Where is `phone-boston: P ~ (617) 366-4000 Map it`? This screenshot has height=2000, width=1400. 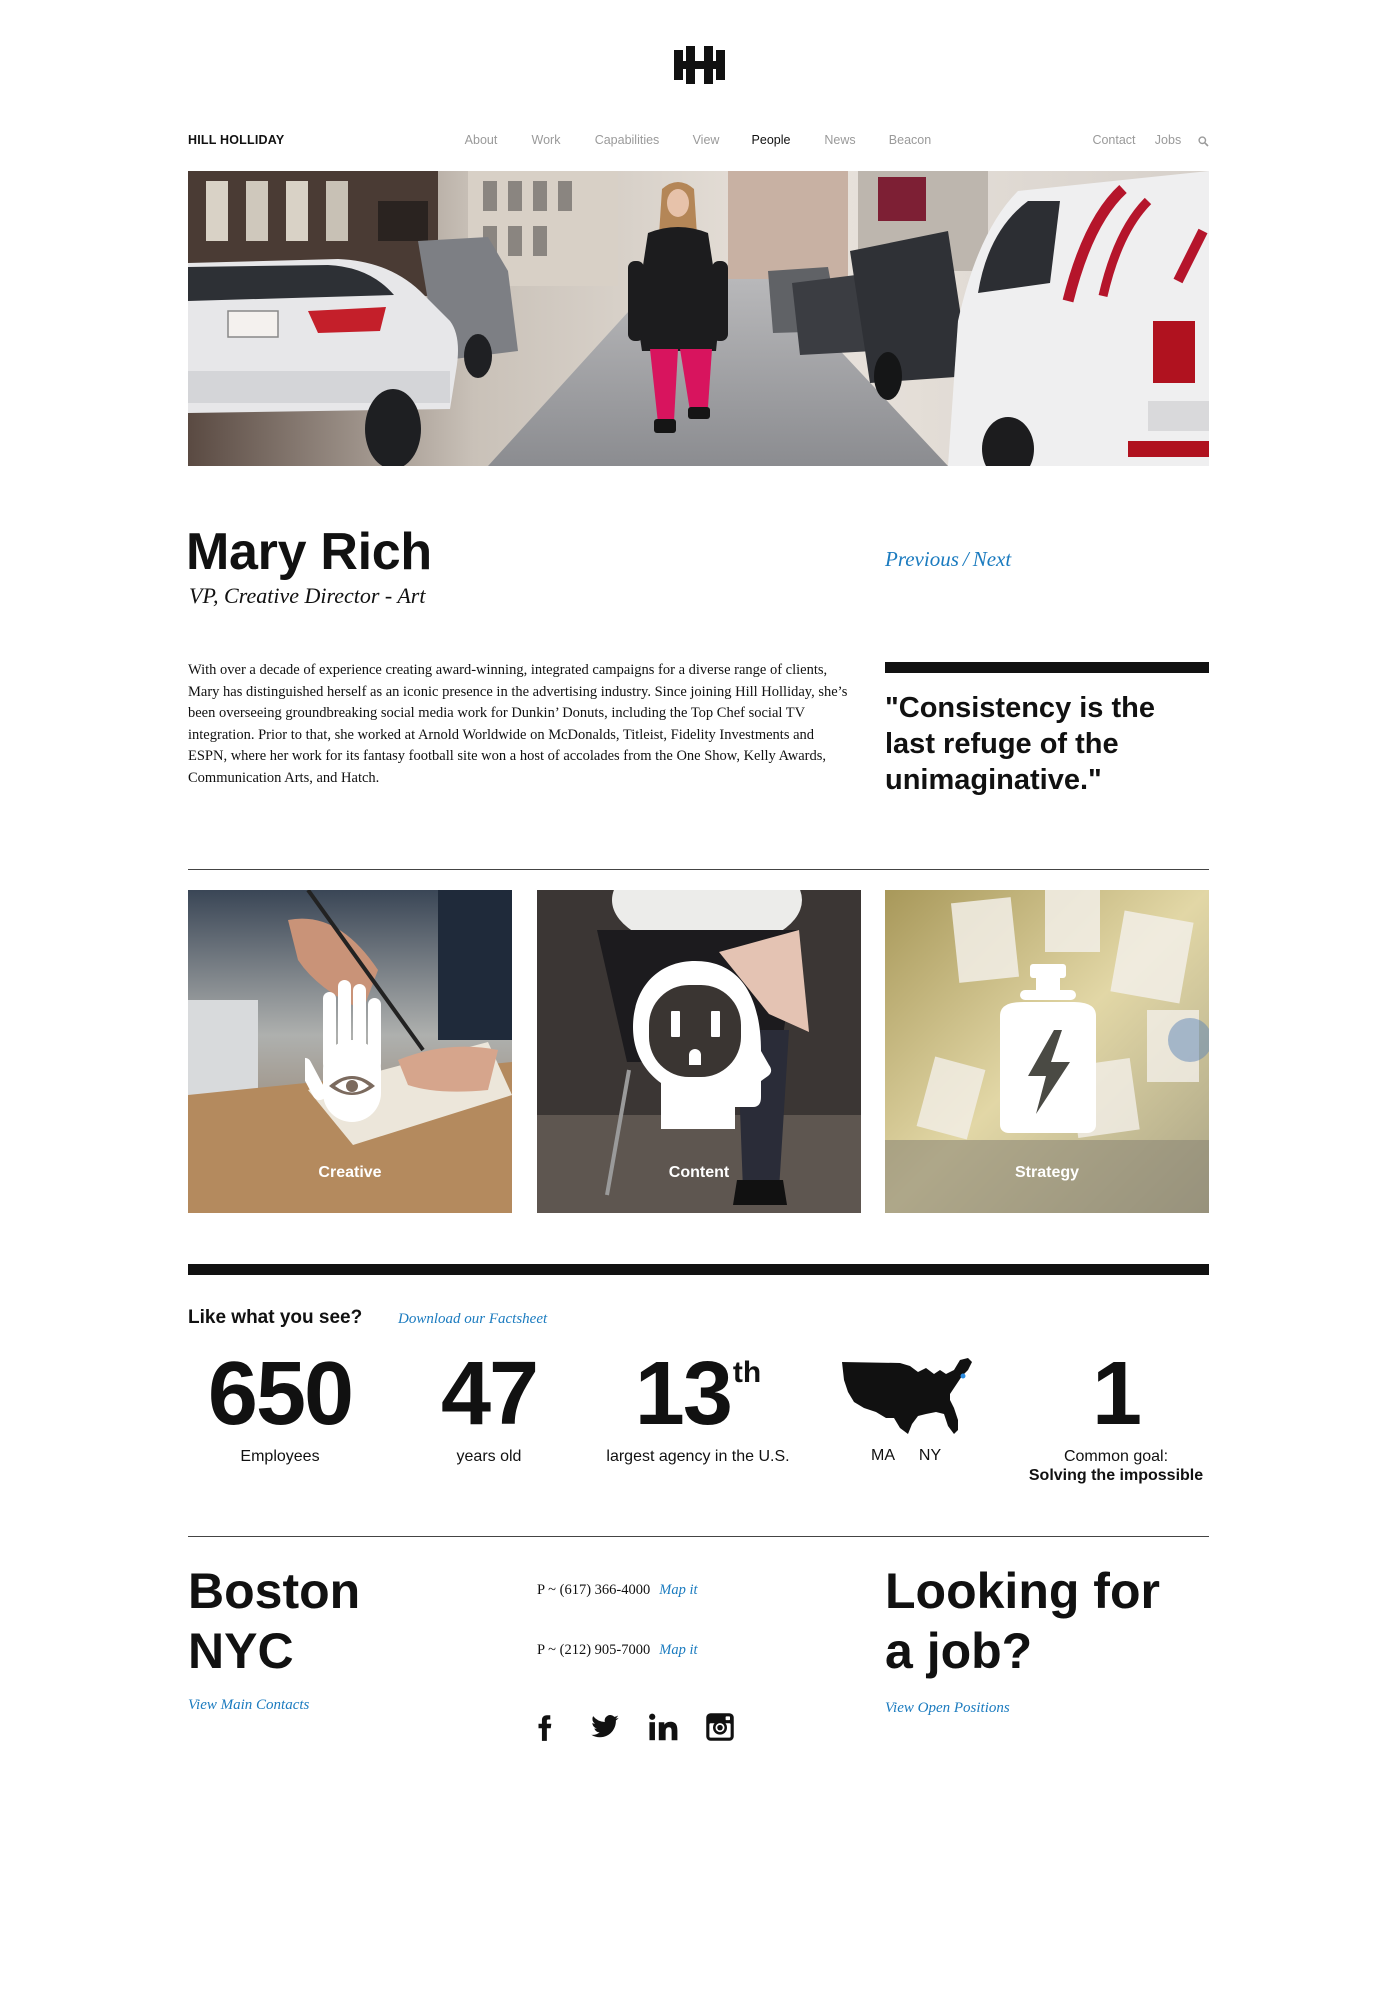 phone-boston: P ~ (617) 366-4000 Map it is located at coordinates (617, 1590).